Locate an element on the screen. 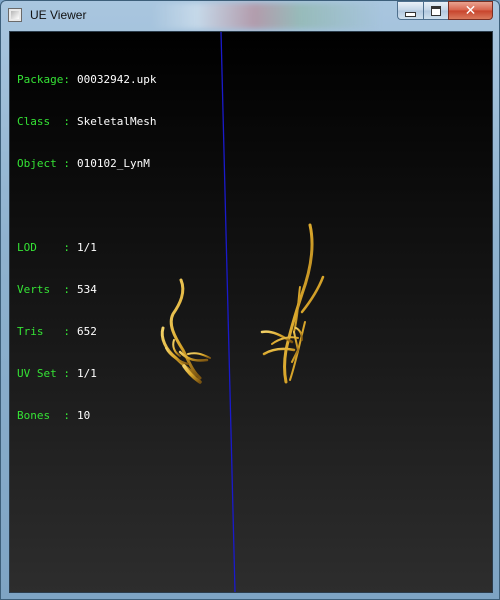  window-controls: ✕ is located at coordinates (445, 11).